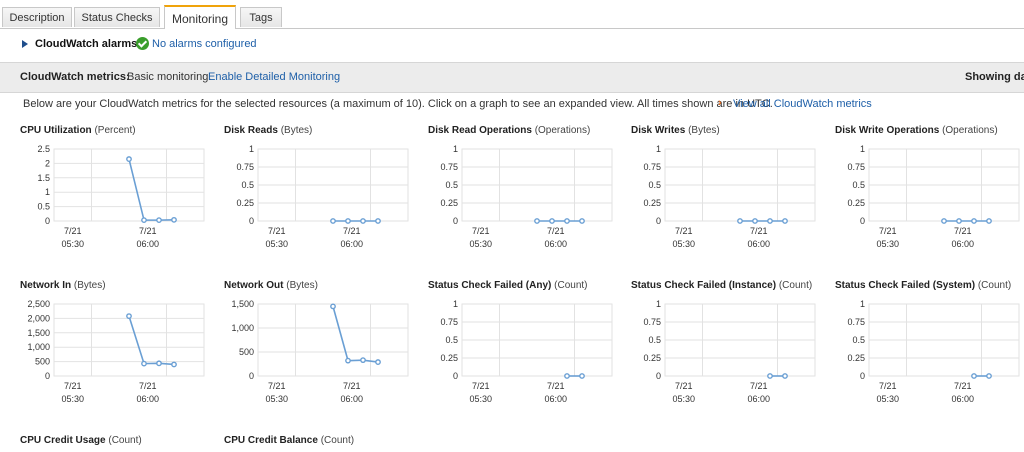 The image size is (1024, 452). What do you see at coordinates (725, 197) in the screenshot?
I see `chart-disk-writes: 1 0.75 0.5 0.25 0 7/21 05:30 7/21 06:00` at bounding box center [725, 197].